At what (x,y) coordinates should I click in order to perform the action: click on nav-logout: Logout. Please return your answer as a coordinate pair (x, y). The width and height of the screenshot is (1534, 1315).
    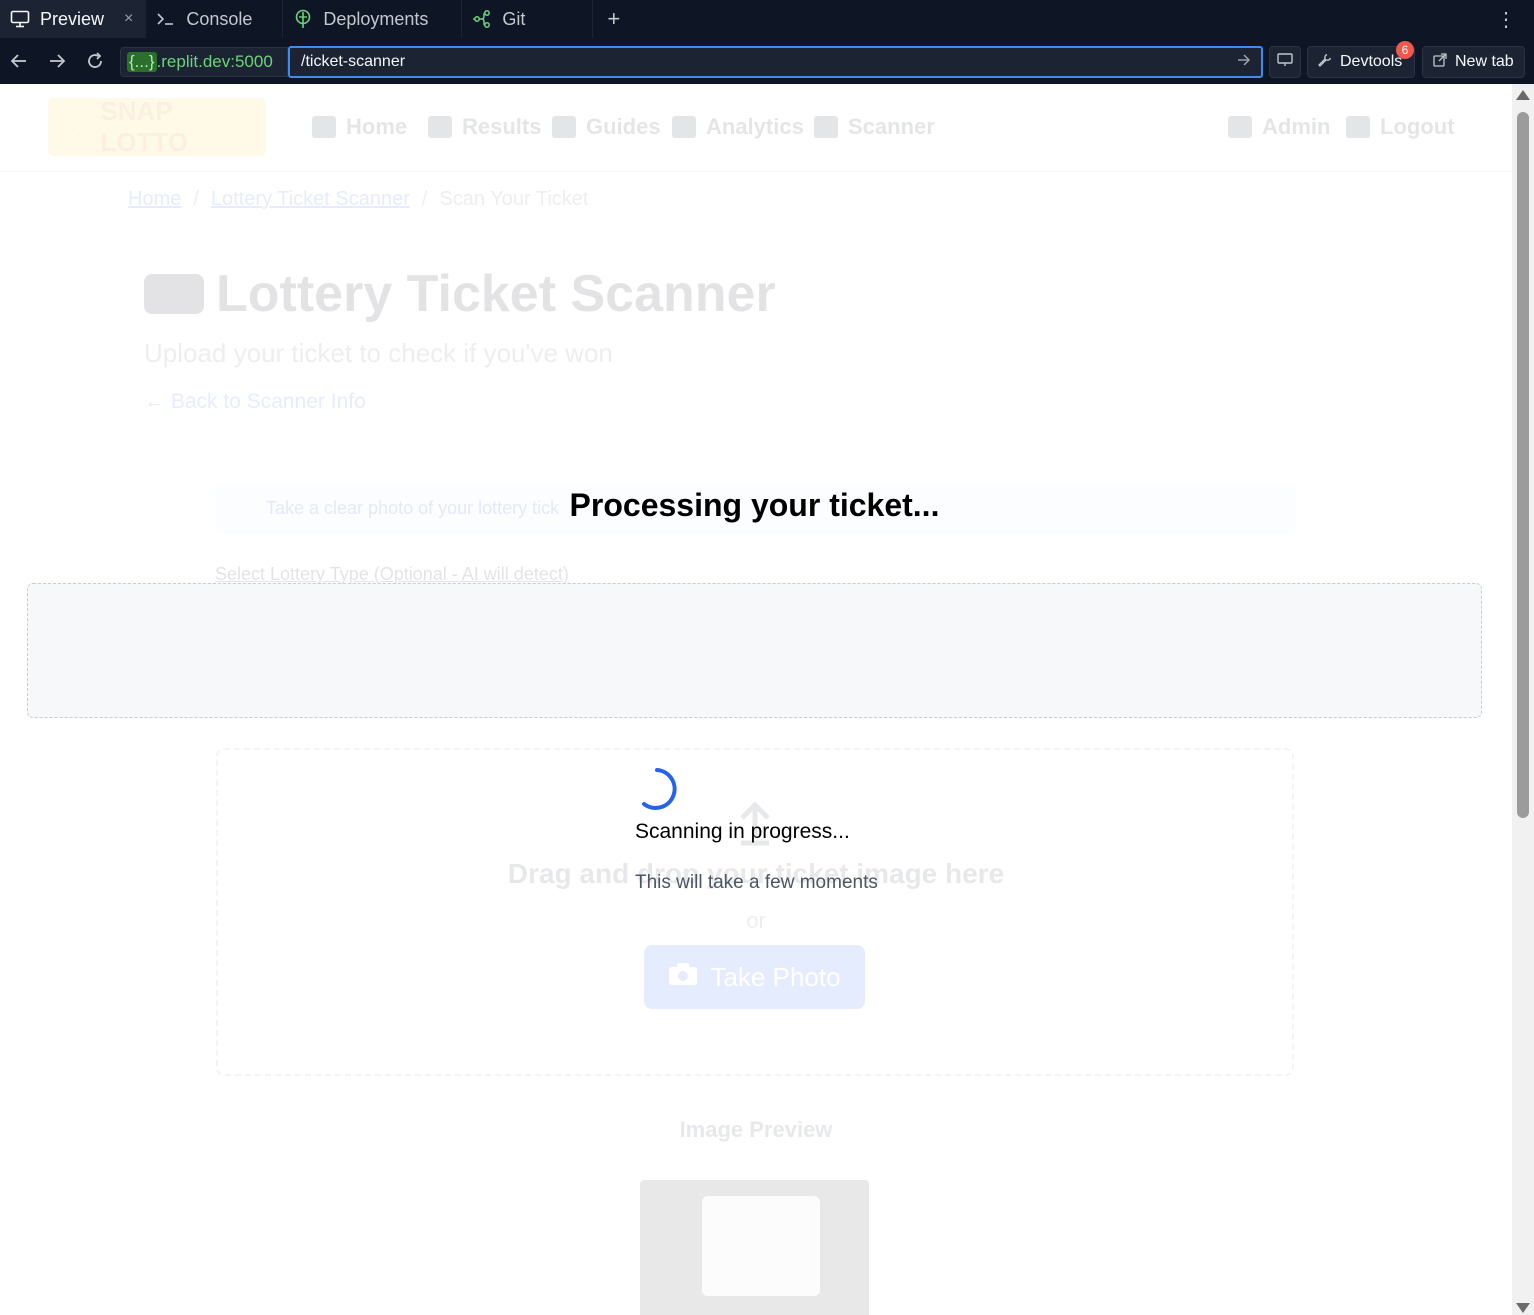
    Looking at the image, I should click on (1400, 127).